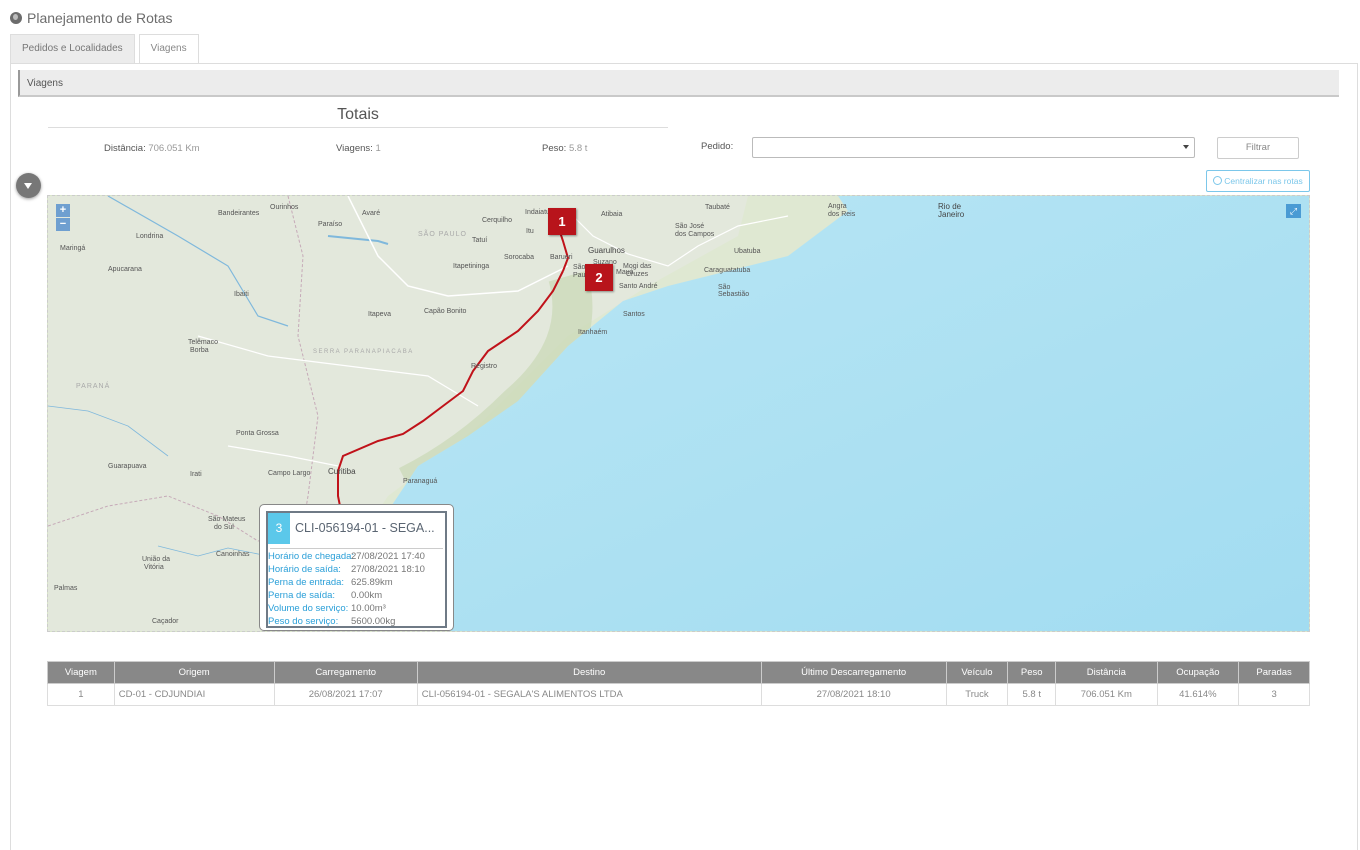 The height and width of the screenshot is (850, 1360). What do you see at coordinates (367, 595) in the screenshot?
I see `popup-row-value: 0.00km` at bounding box center [367, 595].